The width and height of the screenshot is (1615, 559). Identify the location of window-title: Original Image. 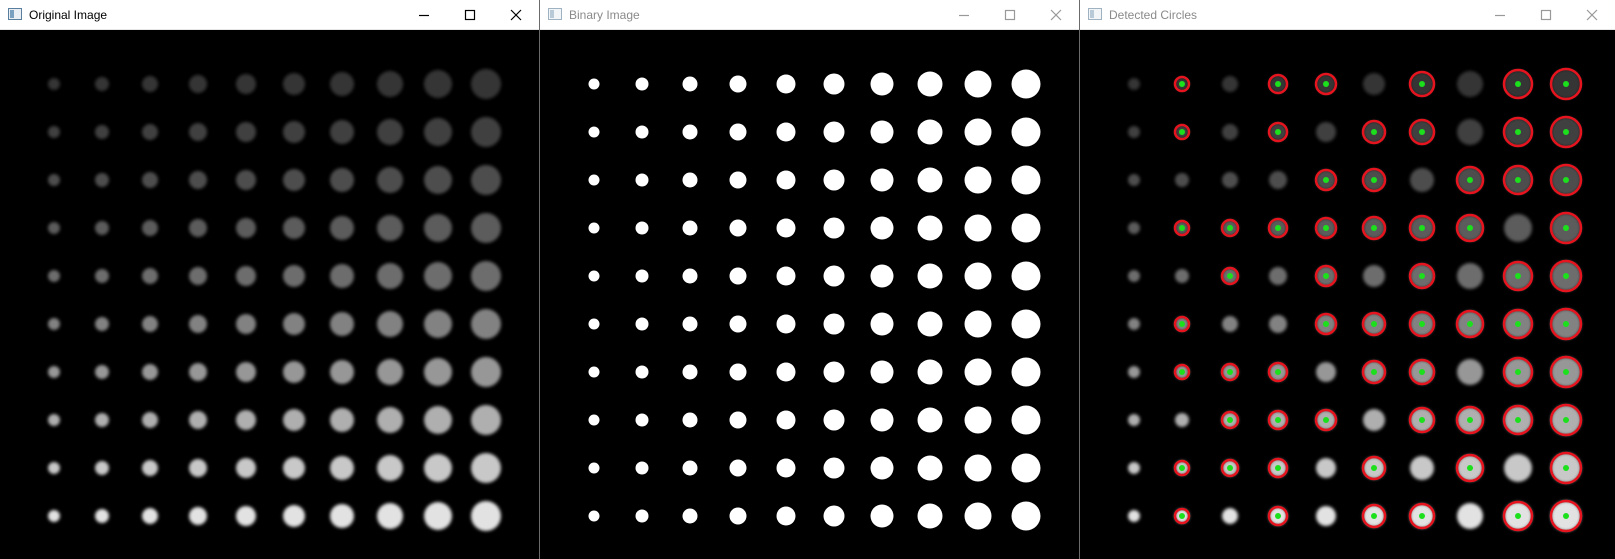
(68, 15).